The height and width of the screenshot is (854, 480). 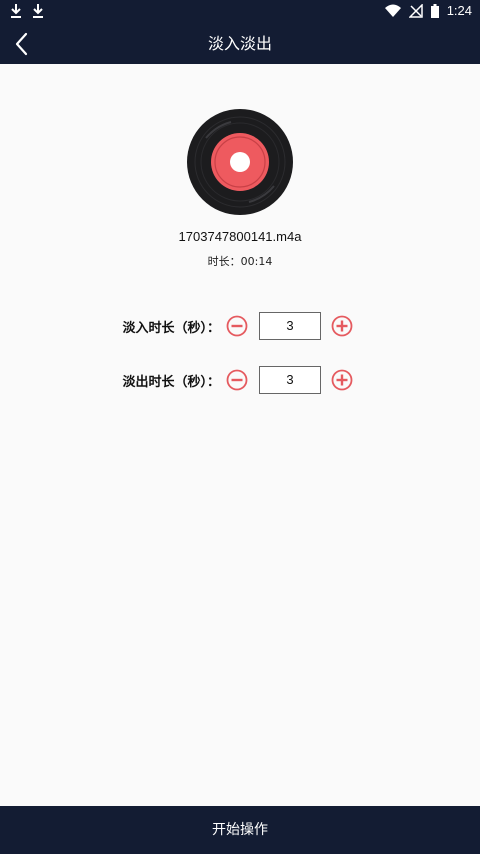 I want to click on page-title: 淡入淡出, so click(x=239, y=43).